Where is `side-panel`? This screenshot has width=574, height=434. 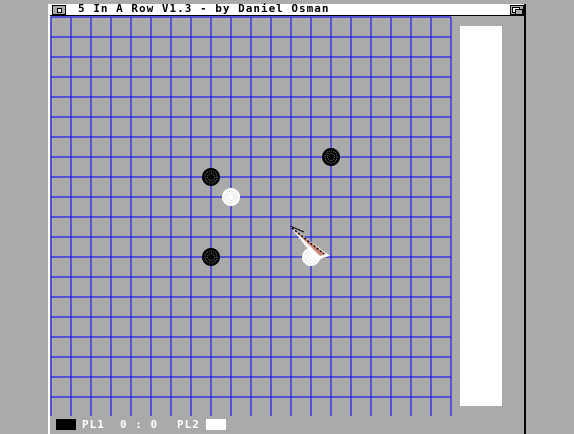 side-panel is located at coordinates (481, 216).